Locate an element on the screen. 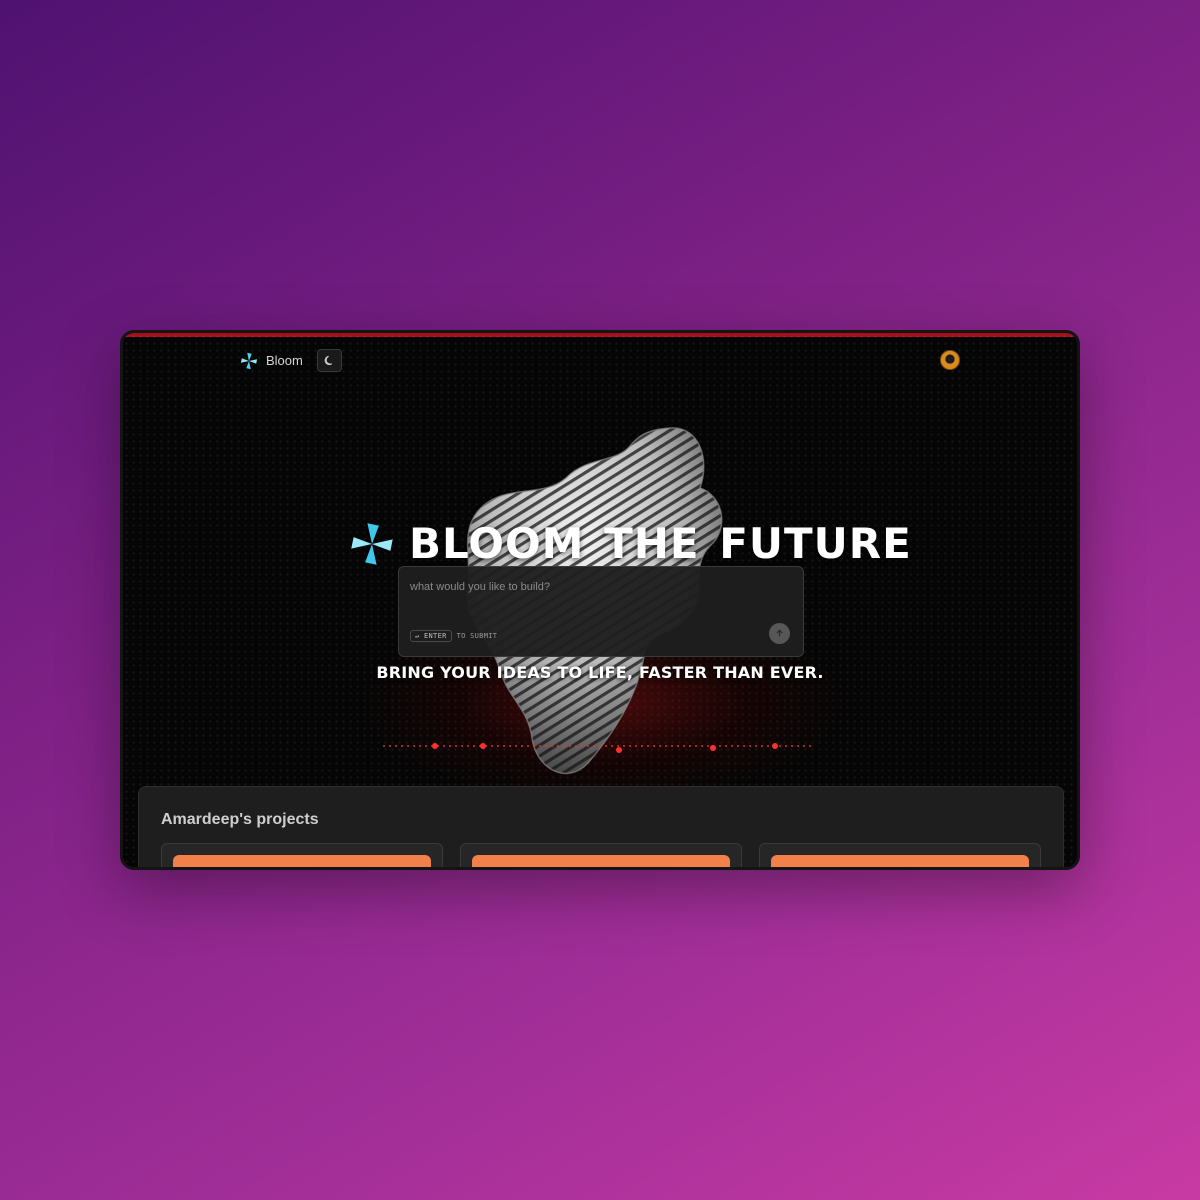  prompt-box: ↵ ENTER TO SUBMIT is located at coordinates (601, 611).